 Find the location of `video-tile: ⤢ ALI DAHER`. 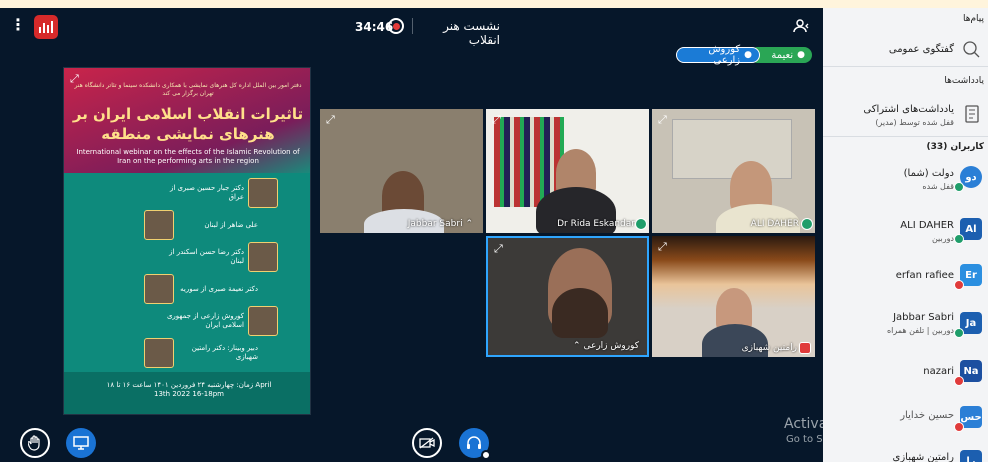

video-tile: ⤢ ALI DAHER is located at coordinates (733, 171).